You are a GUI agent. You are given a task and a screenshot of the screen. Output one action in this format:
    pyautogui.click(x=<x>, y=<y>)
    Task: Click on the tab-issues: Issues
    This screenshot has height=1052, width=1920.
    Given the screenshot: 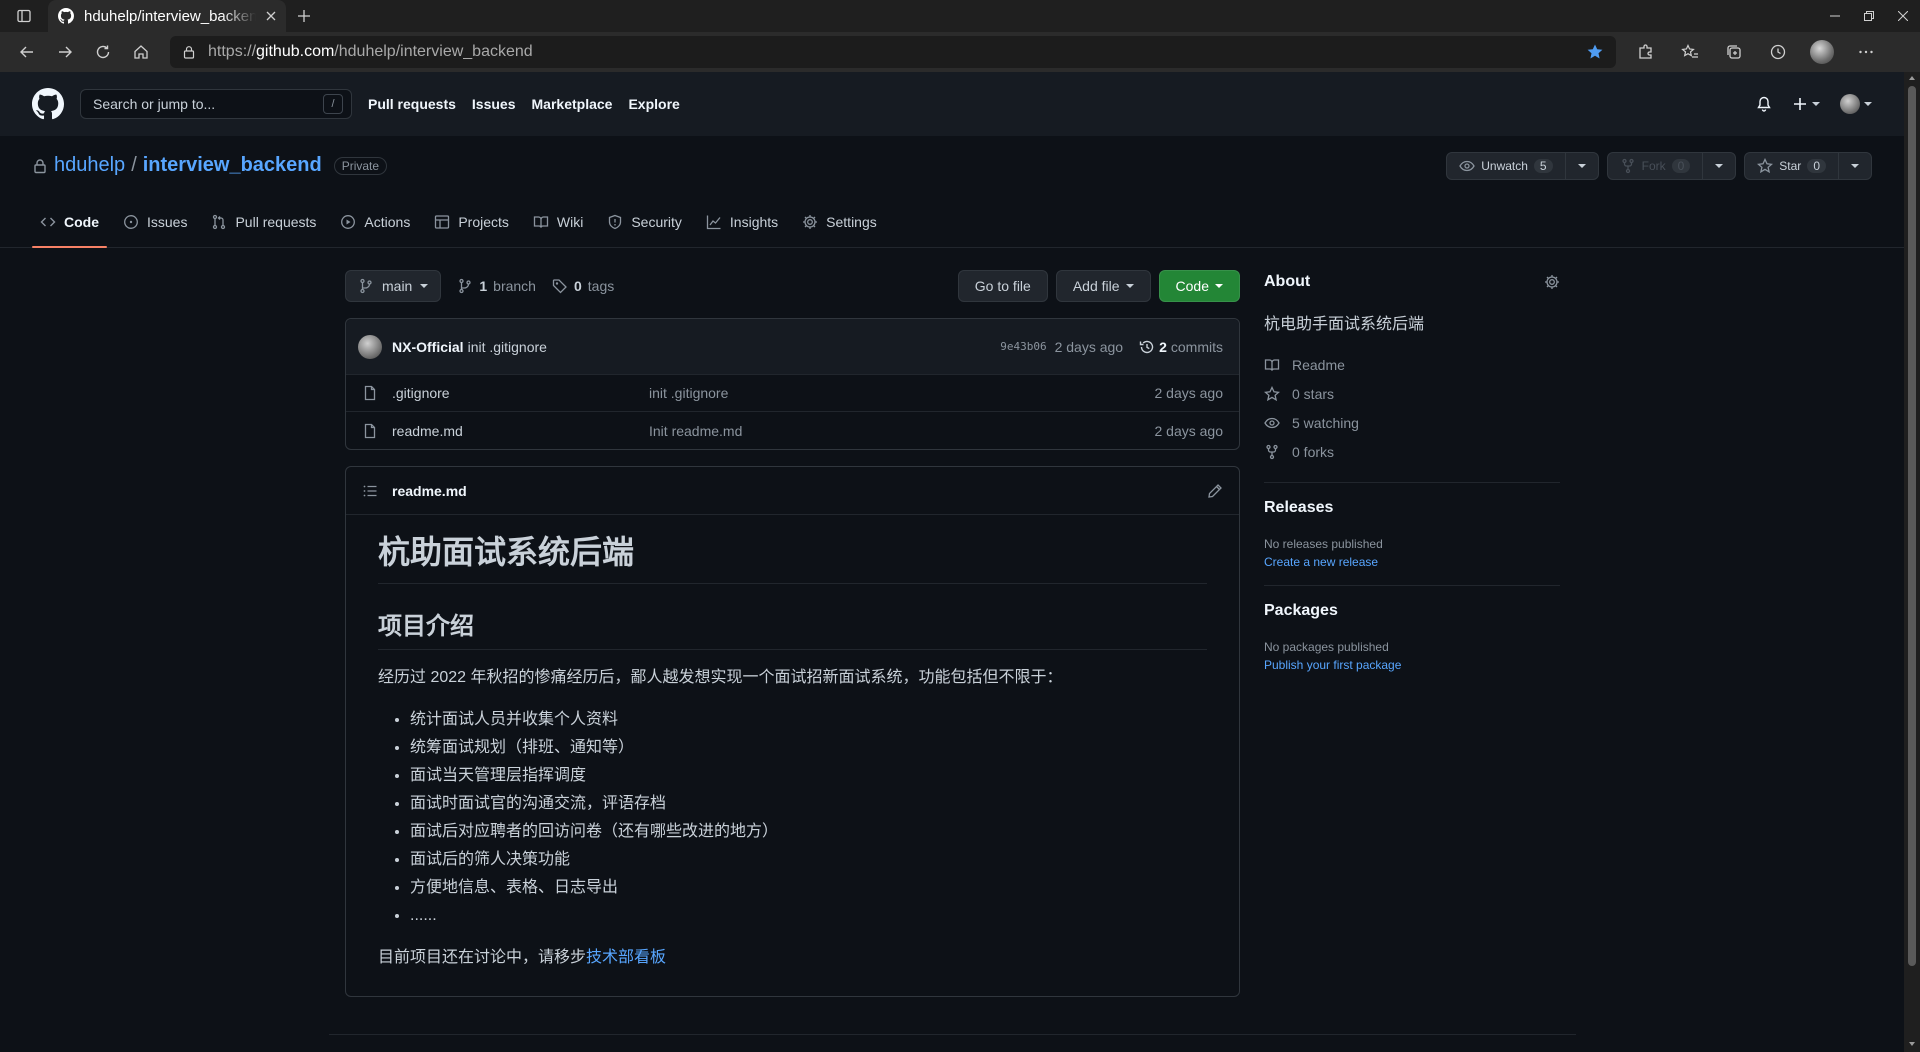 What is the action you would take?
    pyautogui.click(x=155, y=222)
    